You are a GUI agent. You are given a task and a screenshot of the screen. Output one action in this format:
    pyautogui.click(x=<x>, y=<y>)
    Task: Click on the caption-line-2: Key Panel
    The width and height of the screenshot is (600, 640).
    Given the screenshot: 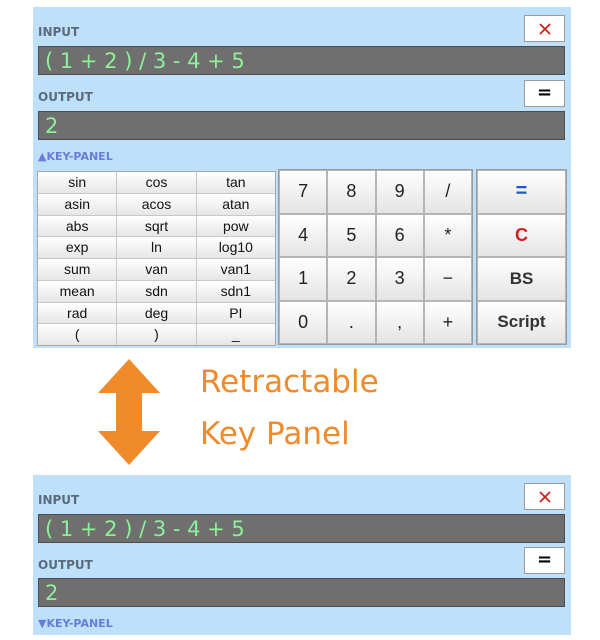 What is the action you would take?
    pyautogui.click(x=275, y=434)
    